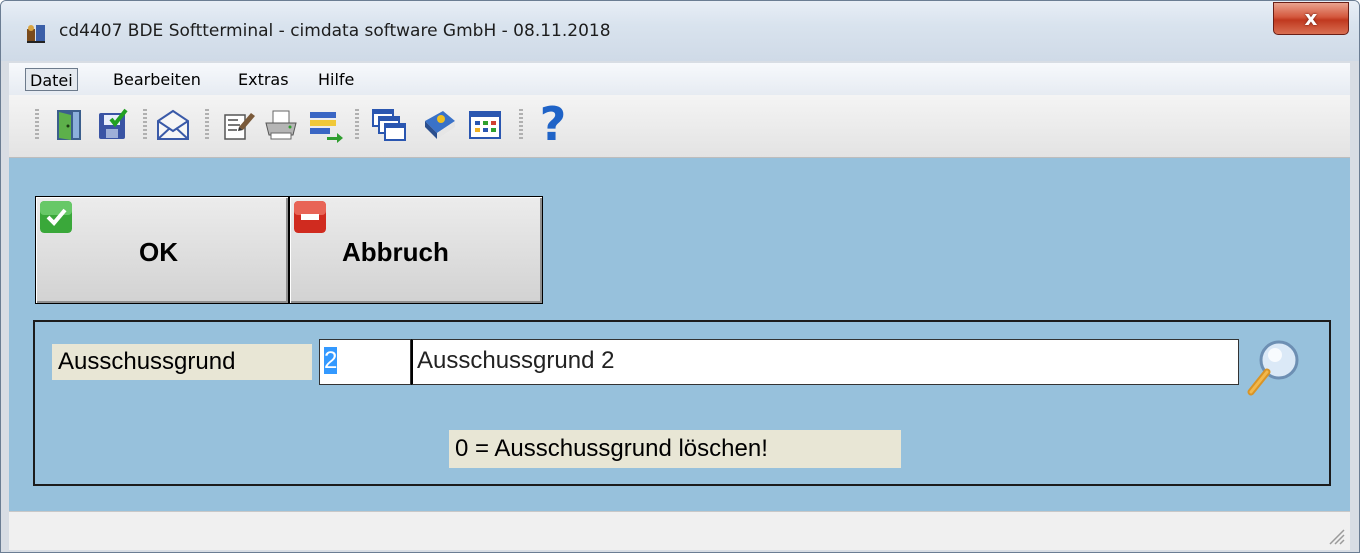 The height and width of the screenshot is (555, 1362). I want to click on minus-icon, so click(310, 217).